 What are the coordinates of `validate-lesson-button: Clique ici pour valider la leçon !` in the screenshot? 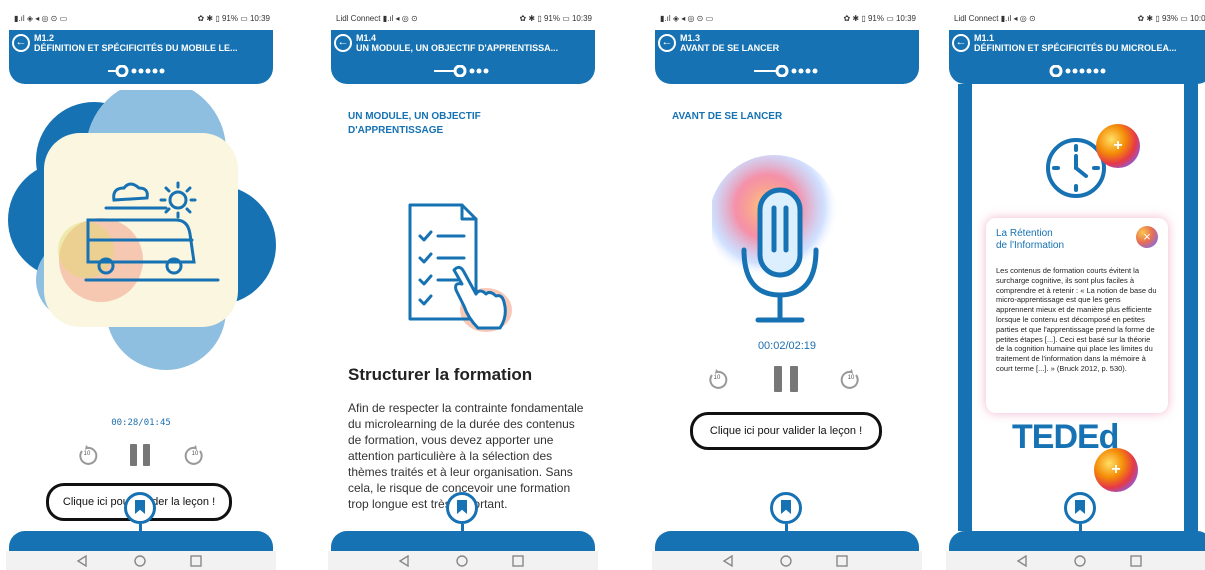 It's located at (786, 431).